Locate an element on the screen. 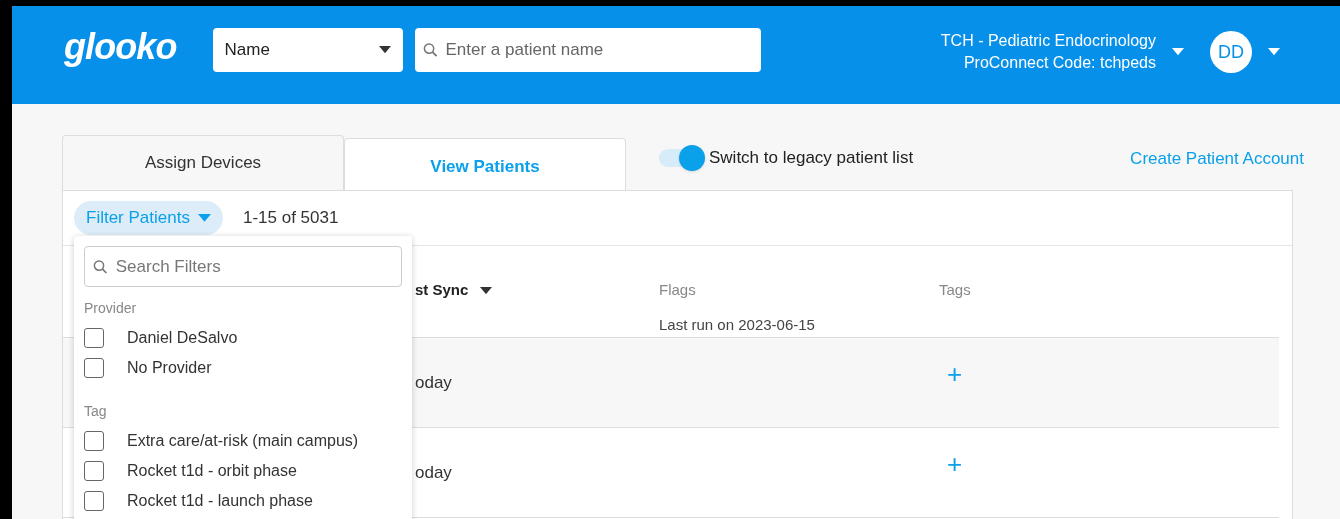  filter-search-box: Search Filters is located at coordinates (243, 266).